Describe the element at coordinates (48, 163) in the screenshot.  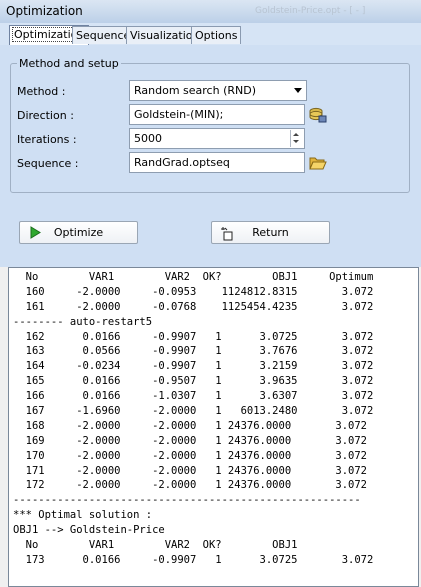
I see `sequence-label: Sequence :` at that location.